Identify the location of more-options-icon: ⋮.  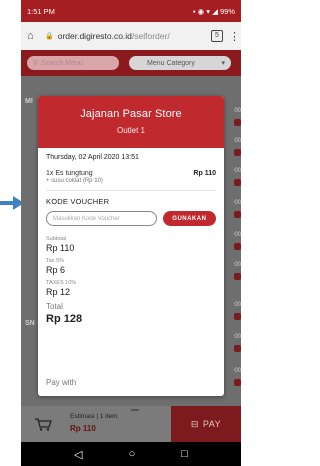
(234, 36).